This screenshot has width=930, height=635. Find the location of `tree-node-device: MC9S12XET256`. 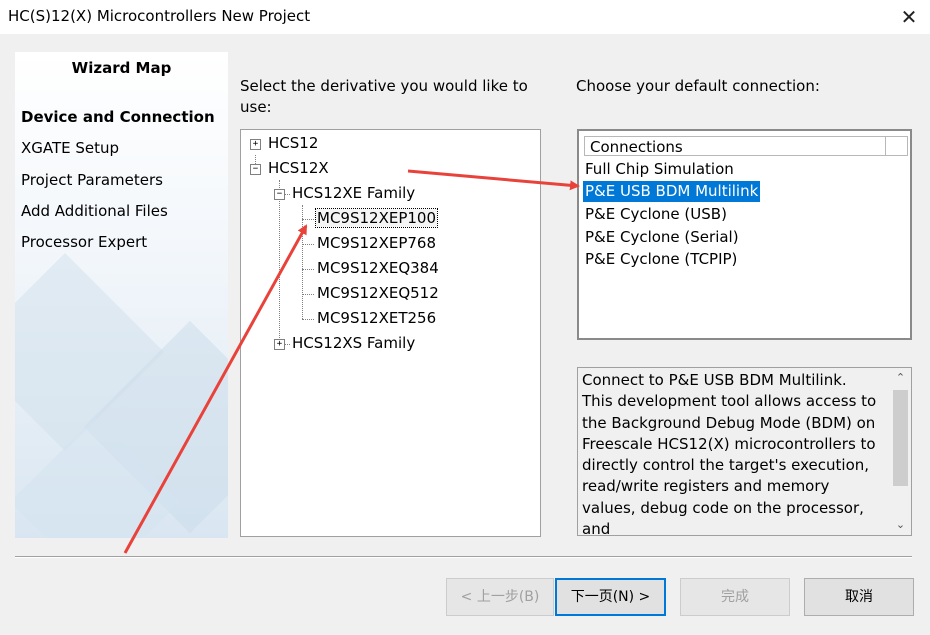

tree-node-device: MC9S12XET256 is located at coordinates (376, 318).